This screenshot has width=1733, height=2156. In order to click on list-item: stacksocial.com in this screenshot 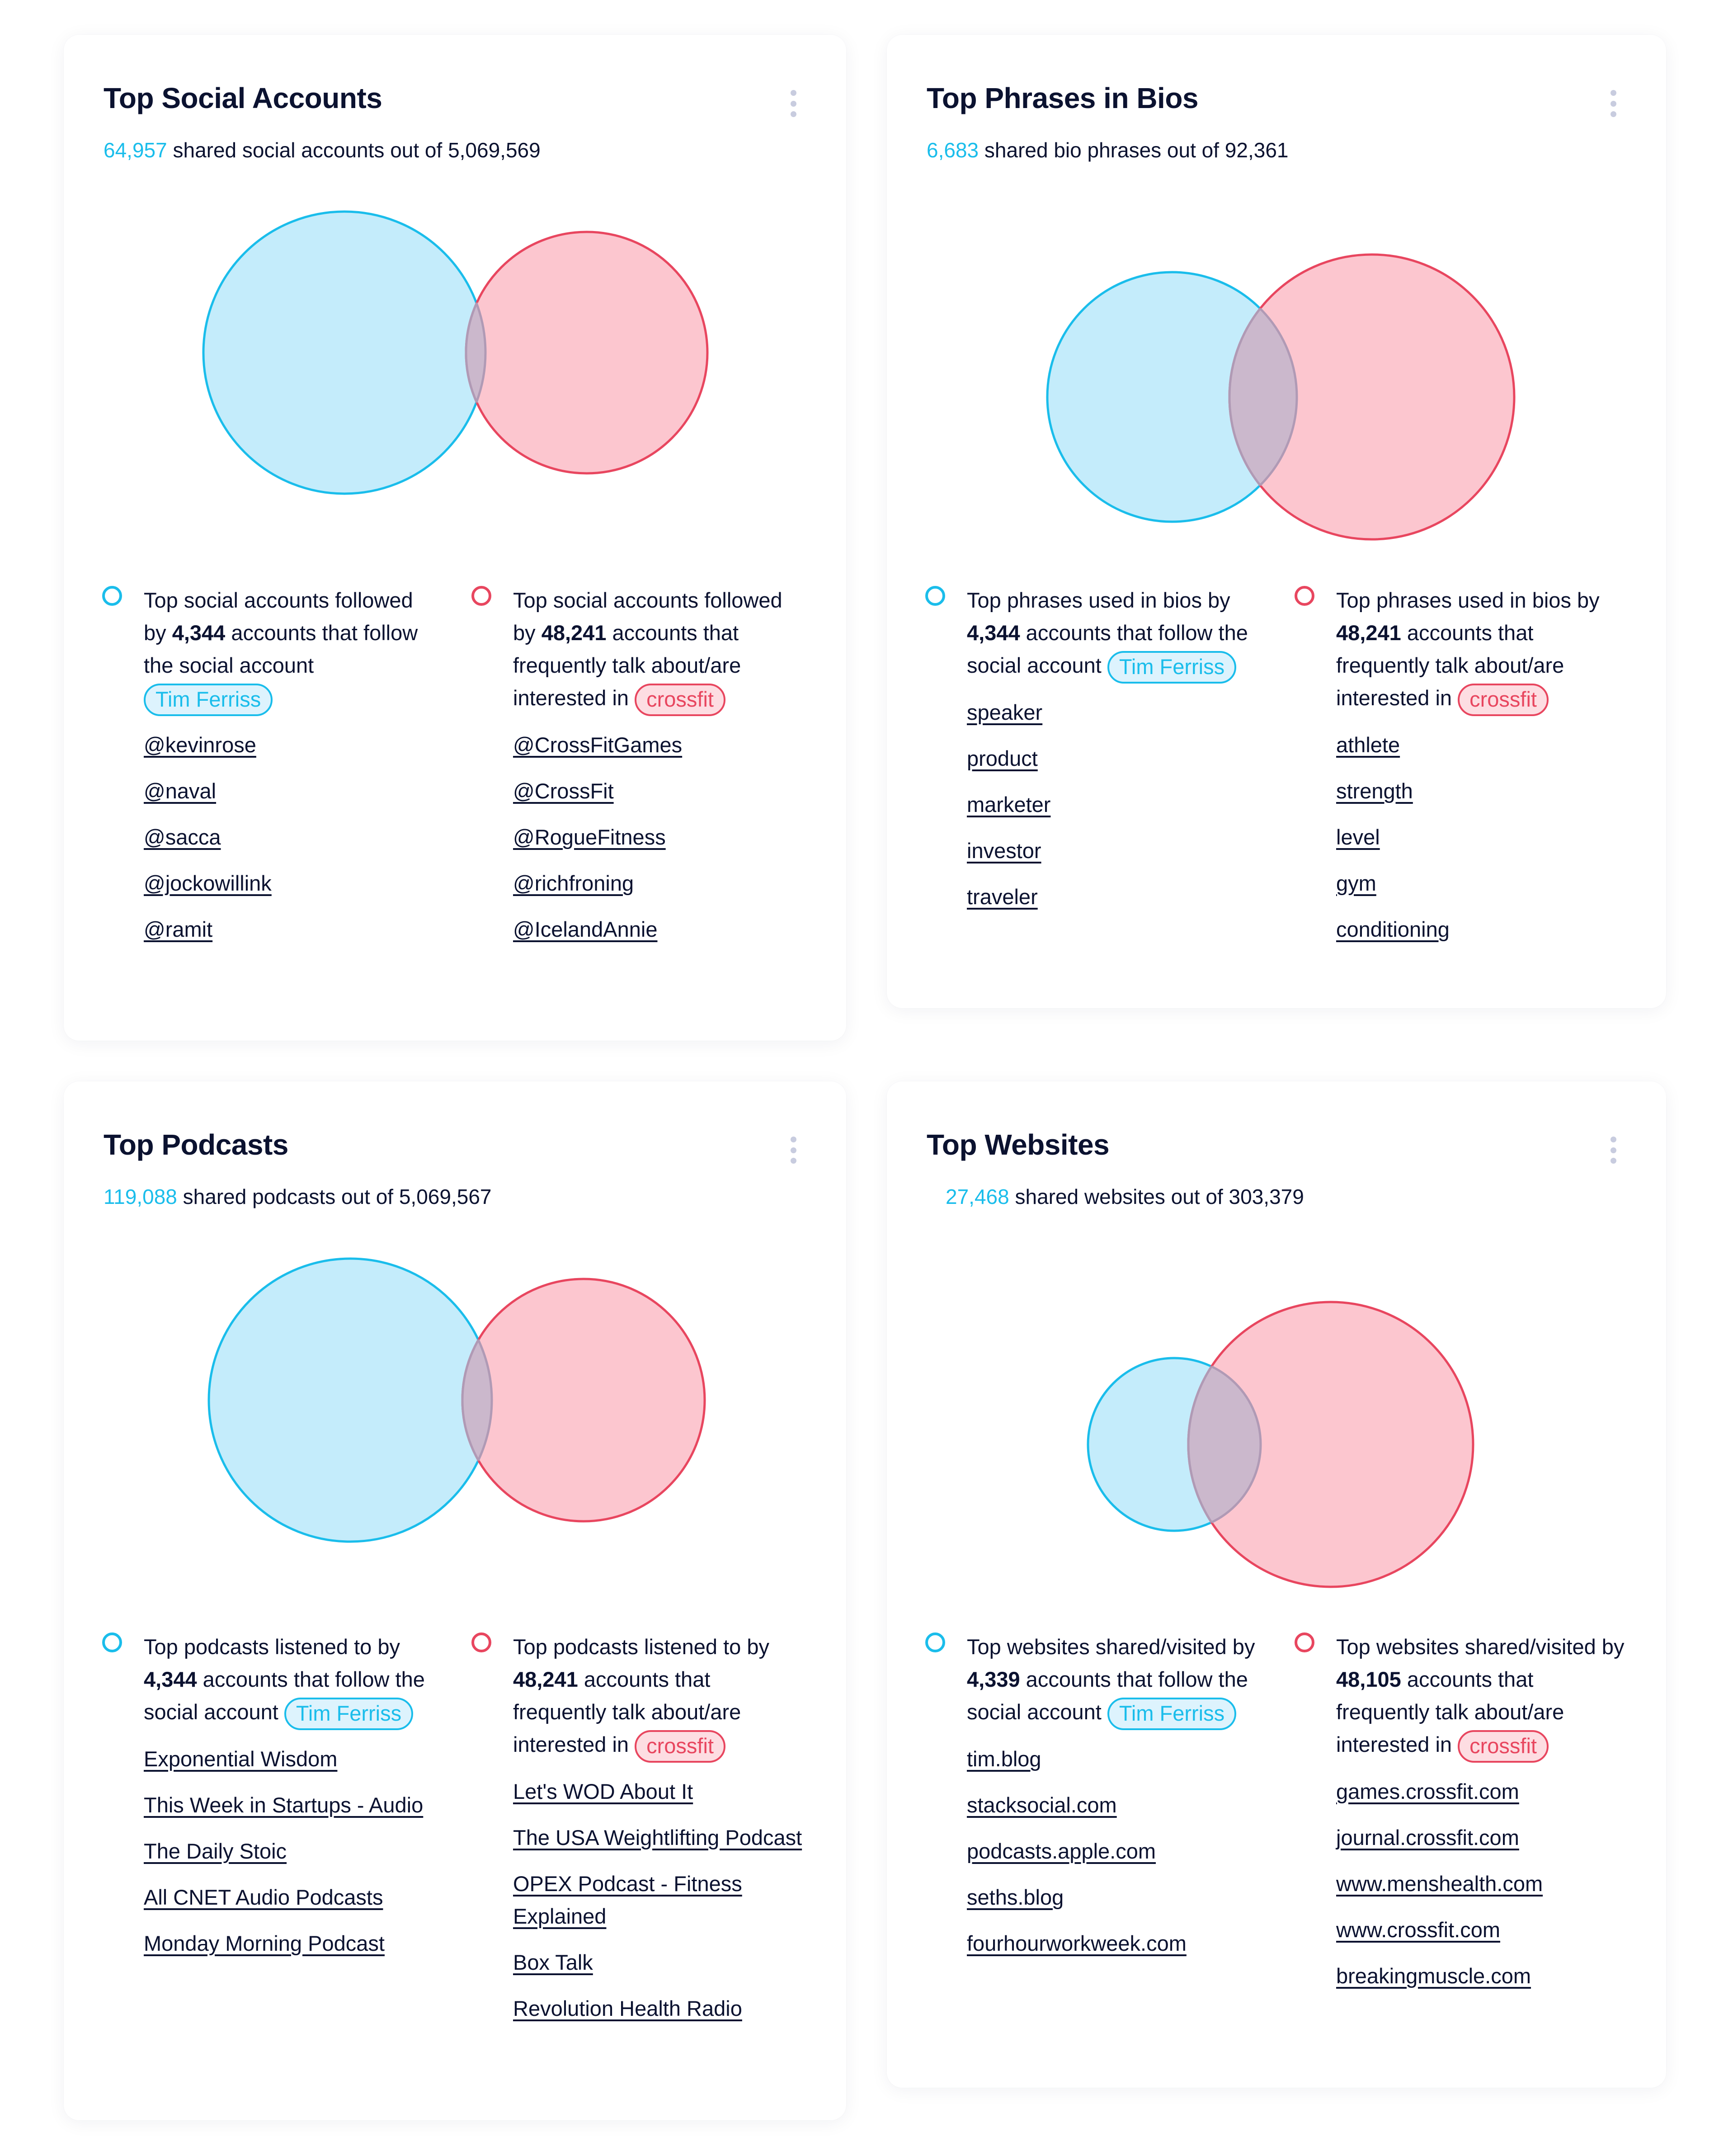, I will do `click(1111, 1805)`.